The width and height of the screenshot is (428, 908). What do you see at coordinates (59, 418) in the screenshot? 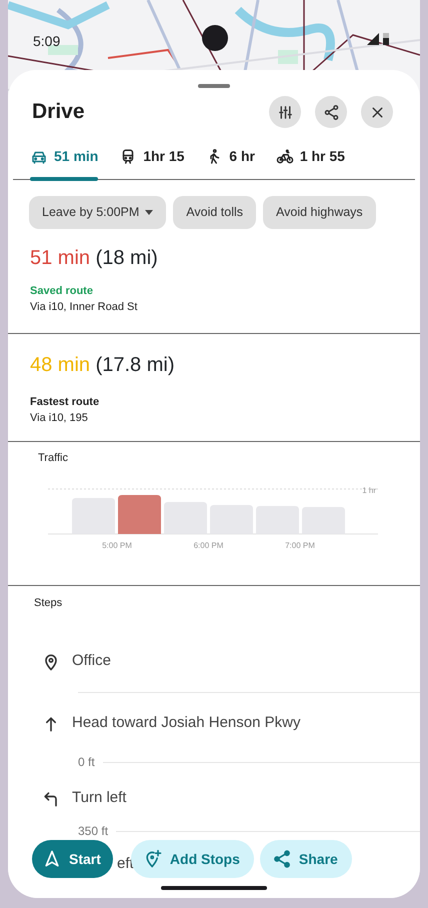
I see `route-via: Via i10, 195` at bounding box center [59, 418].